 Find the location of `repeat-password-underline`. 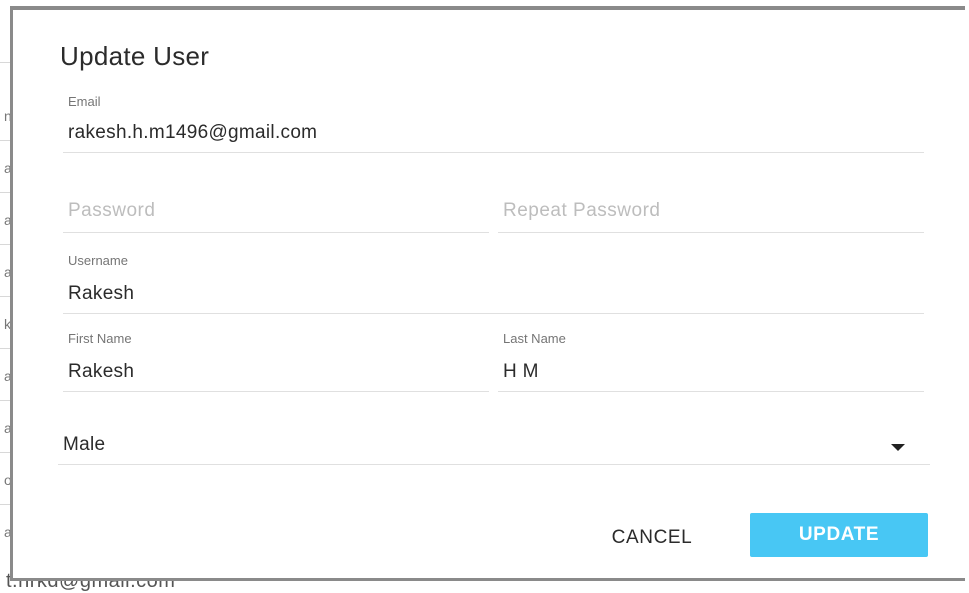

repeat-password-underline is located at coordinates (711, 232).